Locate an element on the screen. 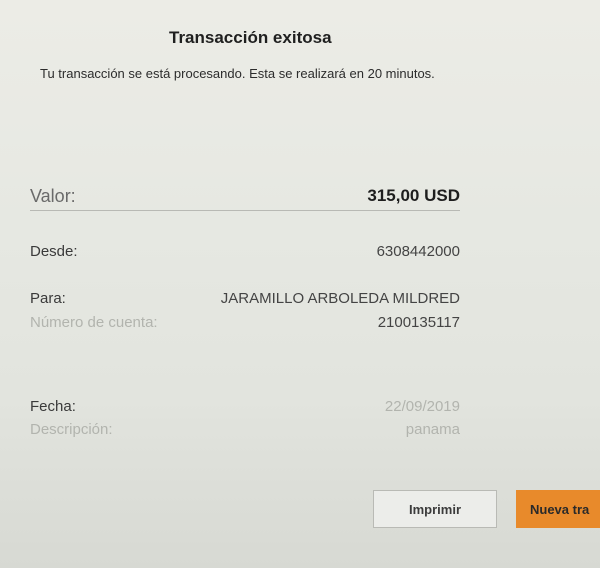  fecha-label: Fecha: is located at coordinates (53, 406).